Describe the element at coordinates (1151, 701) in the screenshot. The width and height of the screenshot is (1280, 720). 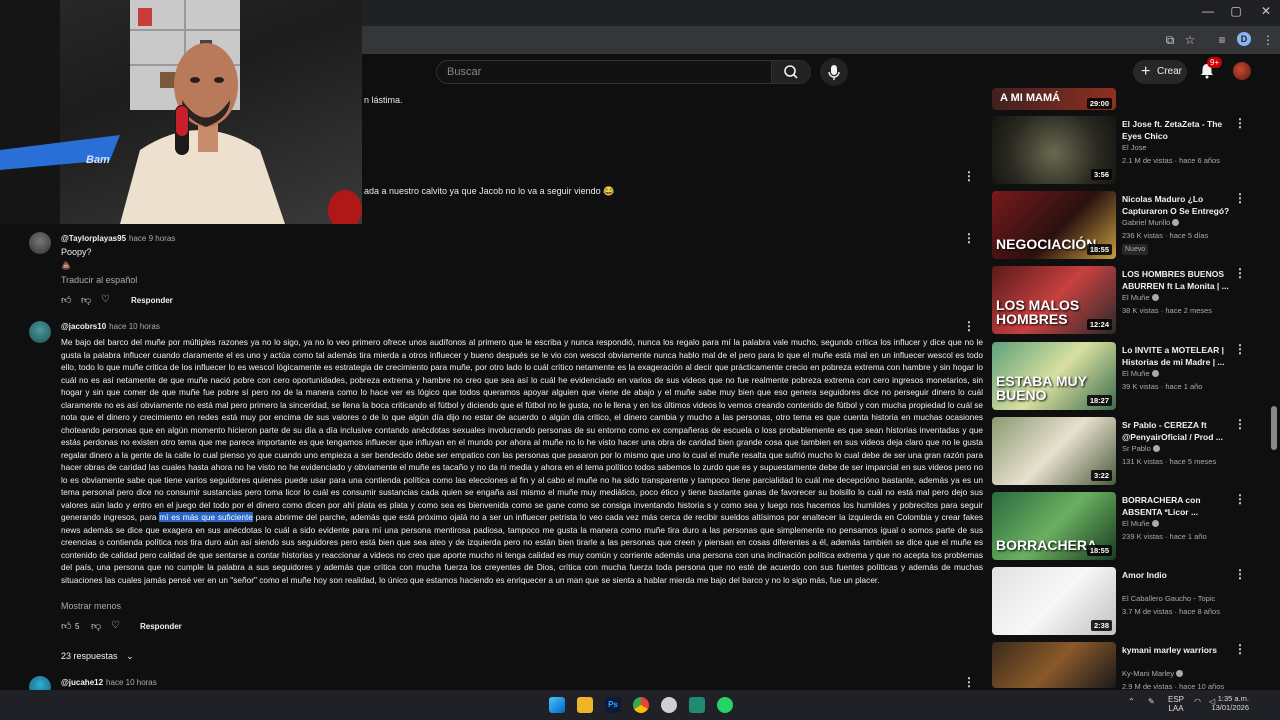
I see `tray-pen-icon: ✎` at that location.